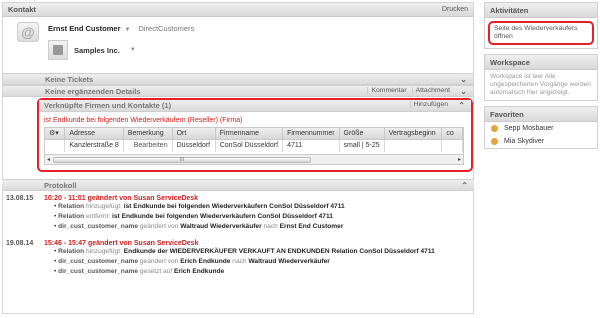 This screenshot has width=600, height=318. I want to click on organisation-line: Samples Inc. ▼, so click(94, 50).